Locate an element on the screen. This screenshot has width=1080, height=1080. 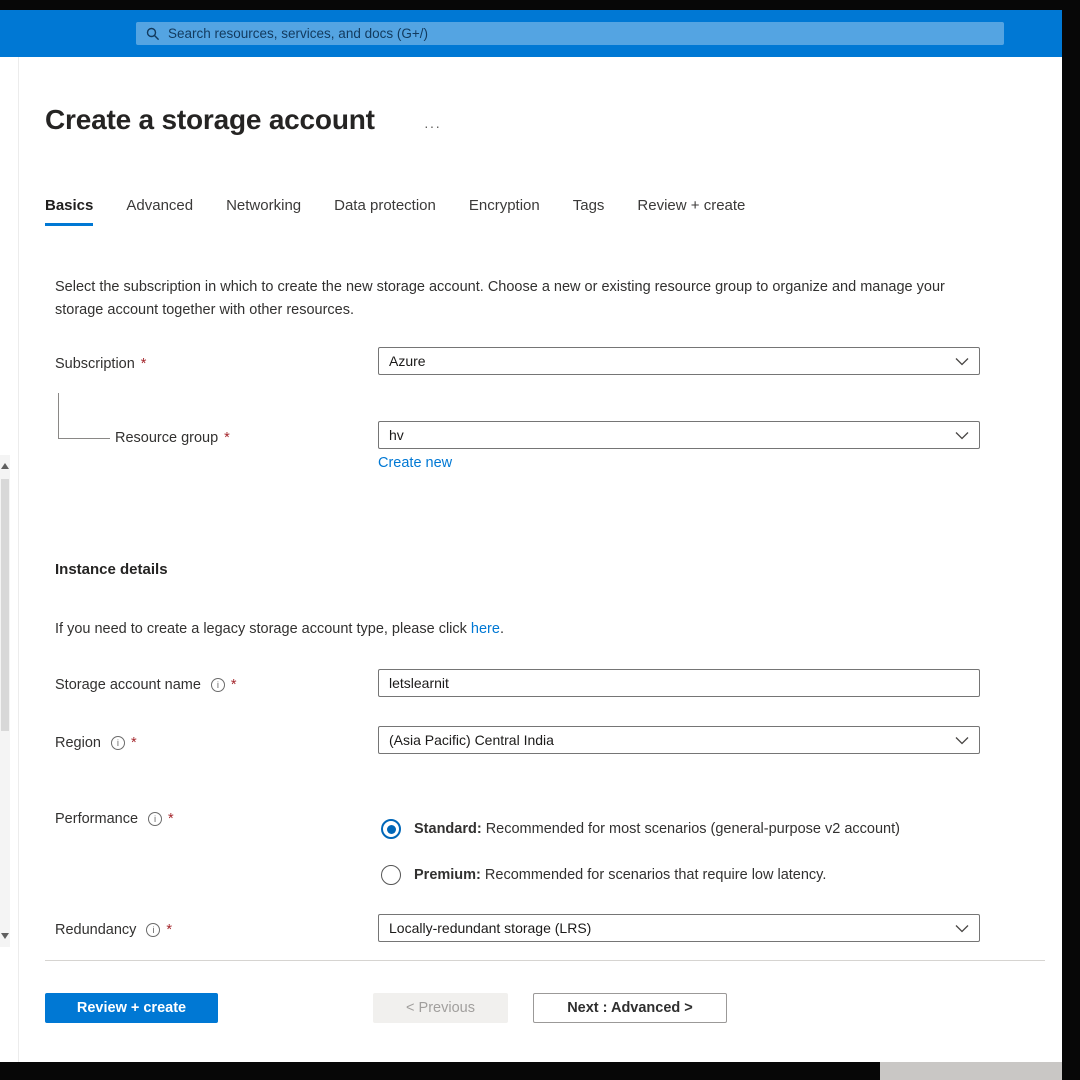
performance-premium-name: Premium: is located at coordinates (447, 875).